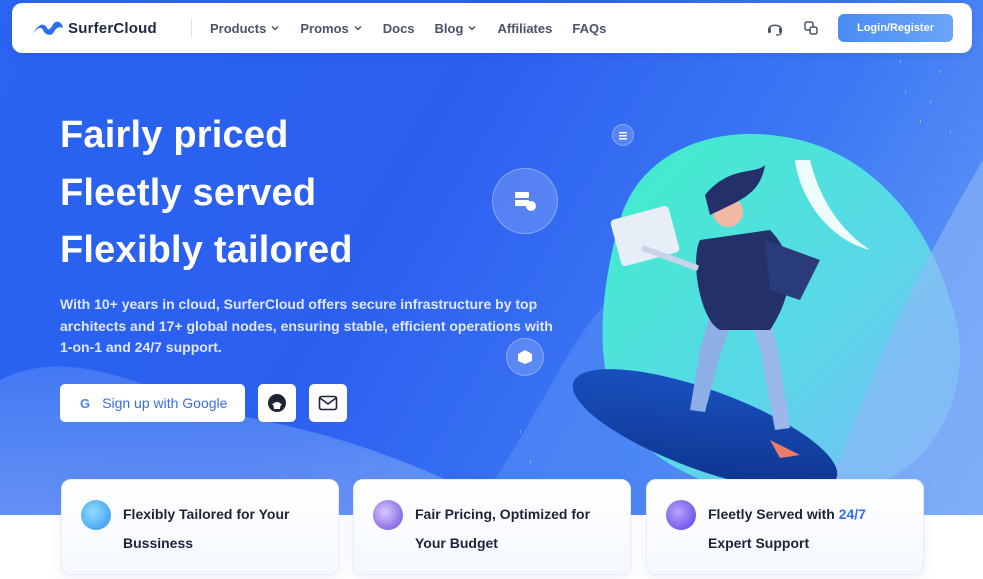  I want to click on feature-card-support: Fleetly Served with 24/7 Expert Support, so click(785, 527).